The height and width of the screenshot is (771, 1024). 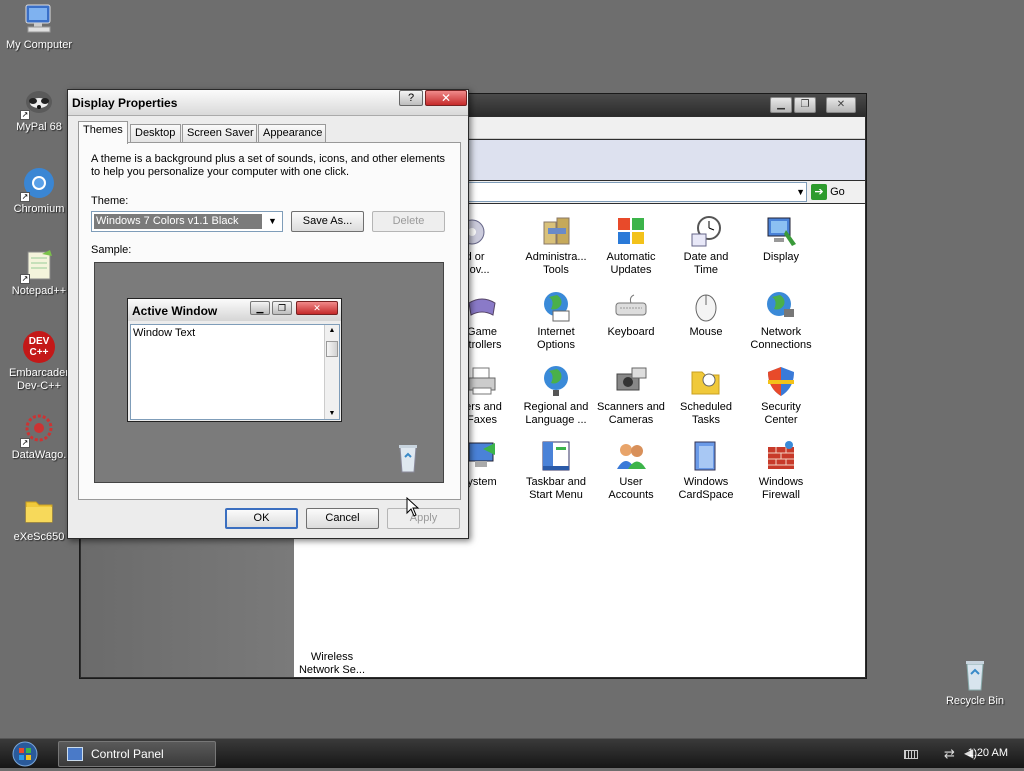 I want to click on taskbar-icon, so click(x=556, y=456).